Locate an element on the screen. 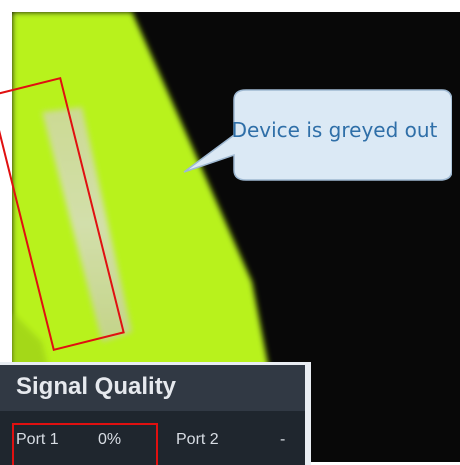 This screenshot has height=465, width=460. port-2-value: - is located at coordinates (283, 439).